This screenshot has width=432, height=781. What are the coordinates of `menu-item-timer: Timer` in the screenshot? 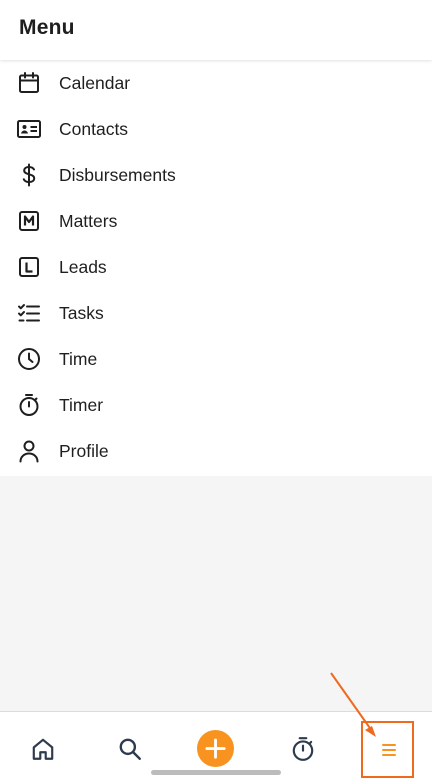 It's located at (216, 405).